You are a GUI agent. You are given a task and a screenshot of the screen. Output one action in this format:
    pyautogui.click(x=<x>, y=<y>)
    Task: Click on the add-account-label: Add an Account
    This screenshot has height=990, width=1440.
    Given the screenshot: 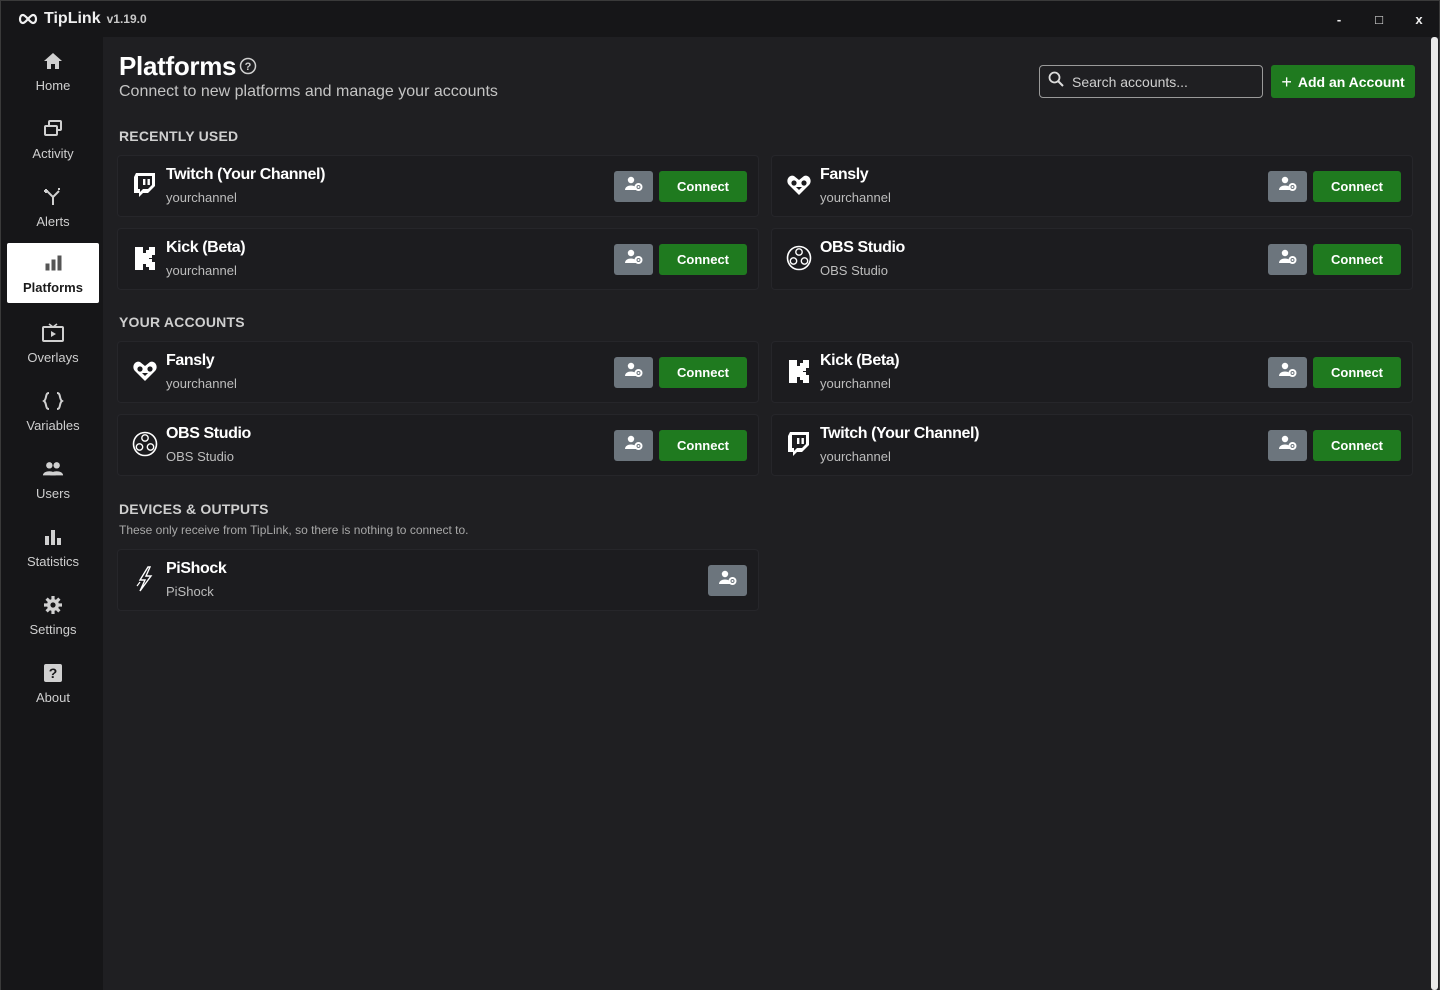 What is the action you would take?
    pyautogui.click(x=1351, y=81)
    